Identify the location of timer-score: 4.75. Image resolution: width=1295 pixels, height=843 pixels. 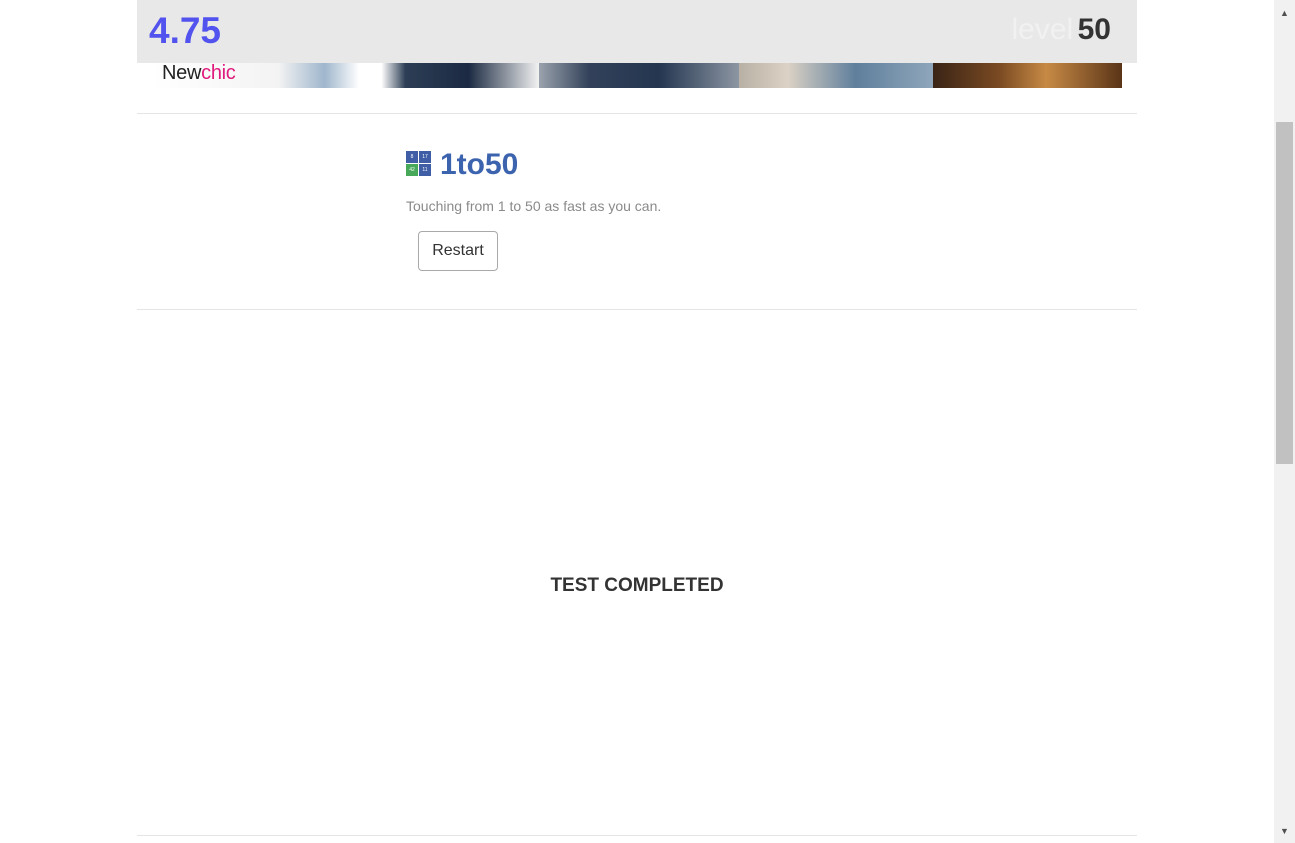
(185, 30).